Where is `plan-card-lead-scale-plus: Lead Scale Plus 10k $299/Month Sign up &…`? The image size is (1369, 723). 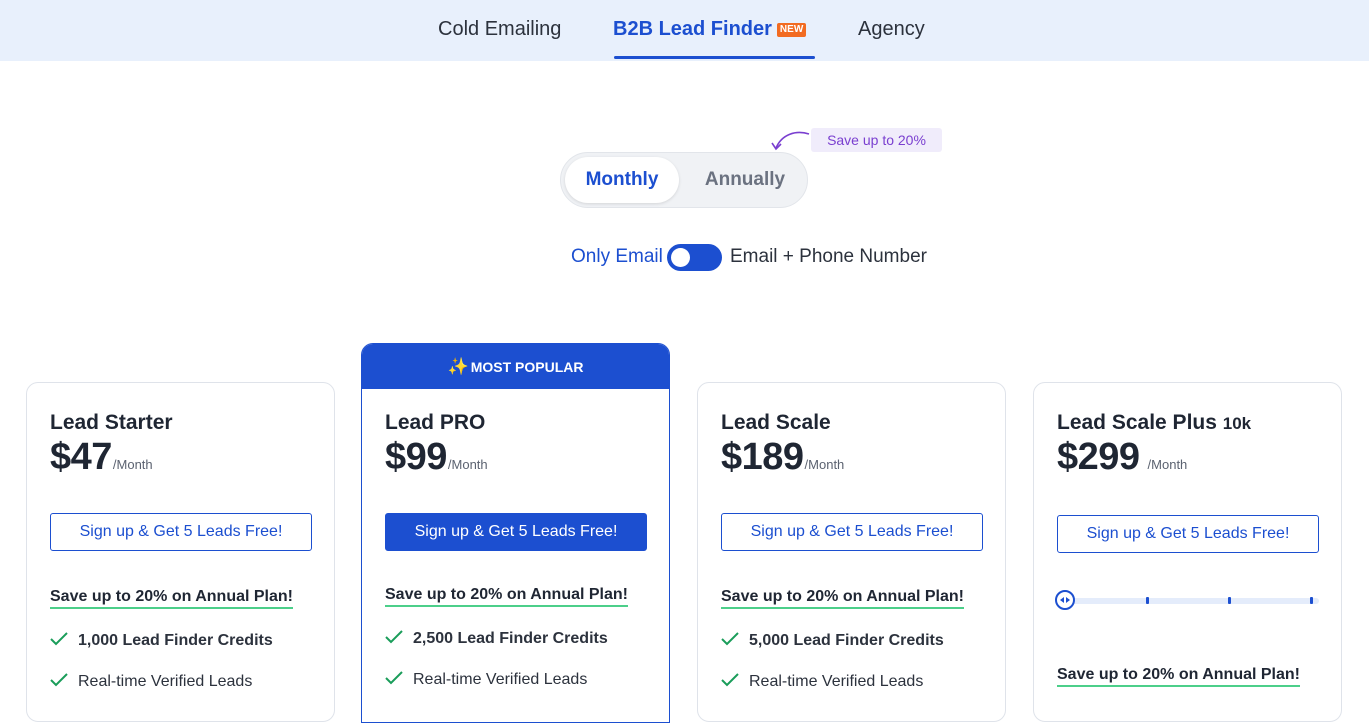
plan-card-lead-scale-plus: Lead Scale Plus 10k $299/Month Sign up &… is located at coordinates (1187, 552).